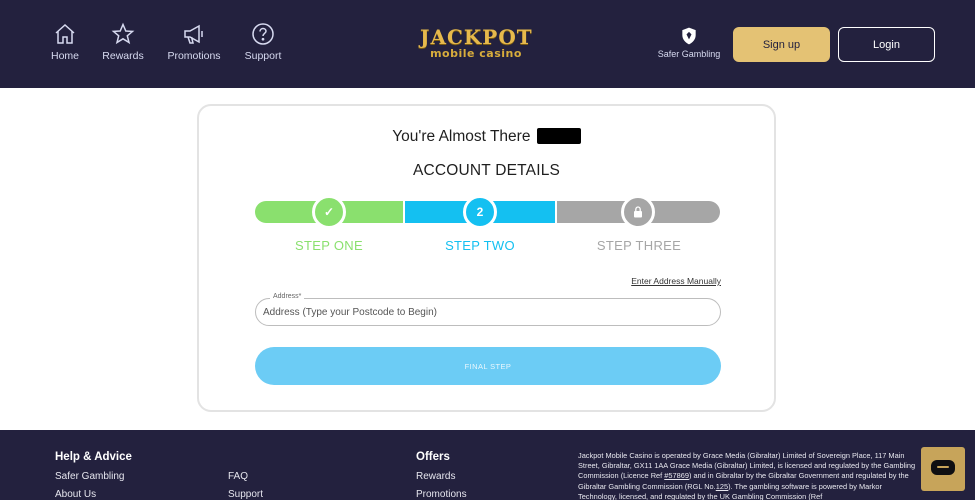 This screenshot has width=975, height=500. I want to click on step-one-label: STEP ONE, so click(329, 245).